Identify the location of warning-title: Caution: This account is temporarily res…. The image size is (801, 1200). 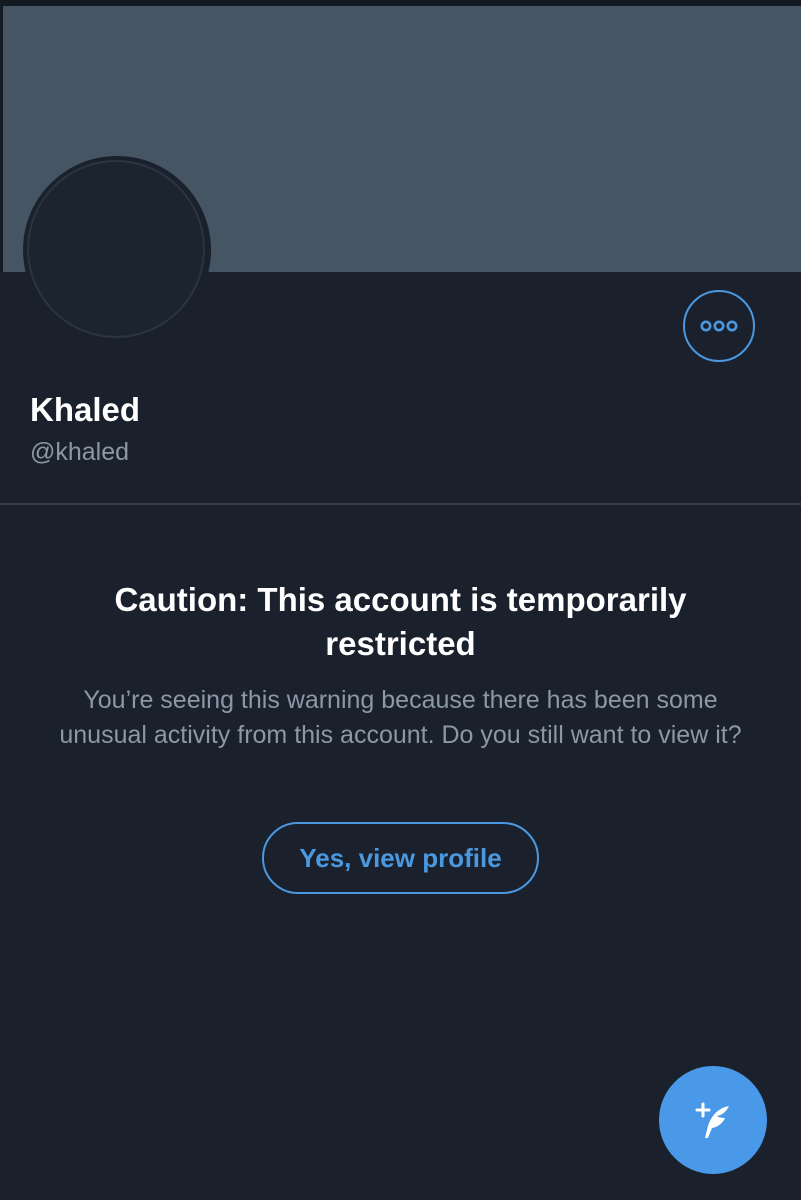
(400, 621).